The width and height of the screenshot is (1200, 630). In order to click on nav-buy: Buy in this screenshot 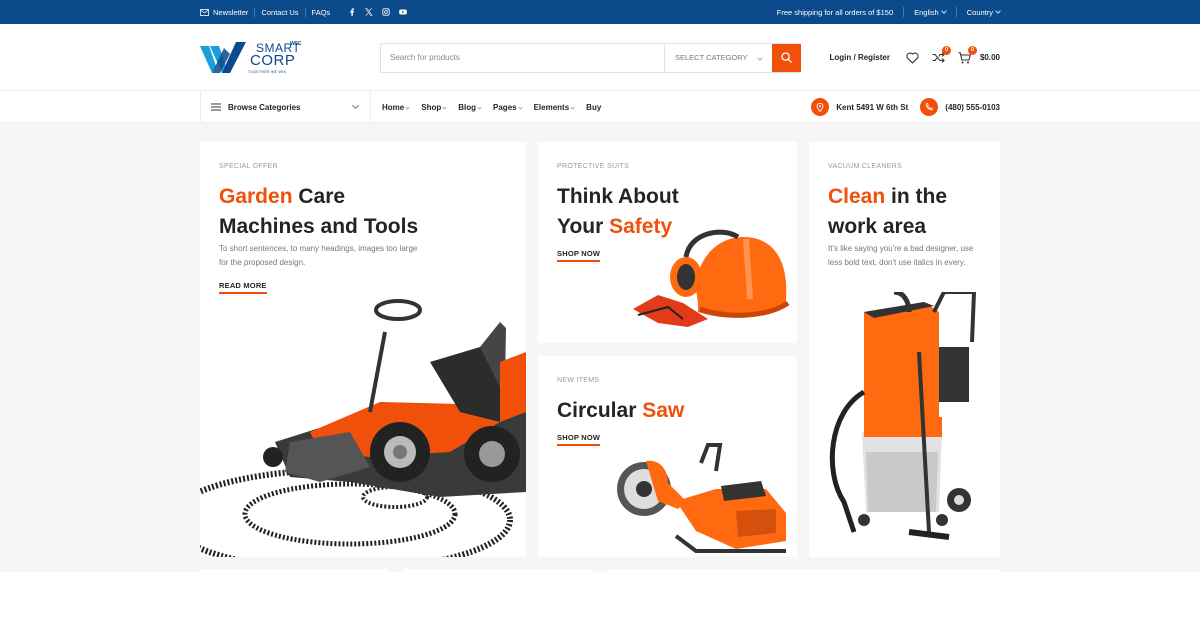, I will do `click(593, 107)`.